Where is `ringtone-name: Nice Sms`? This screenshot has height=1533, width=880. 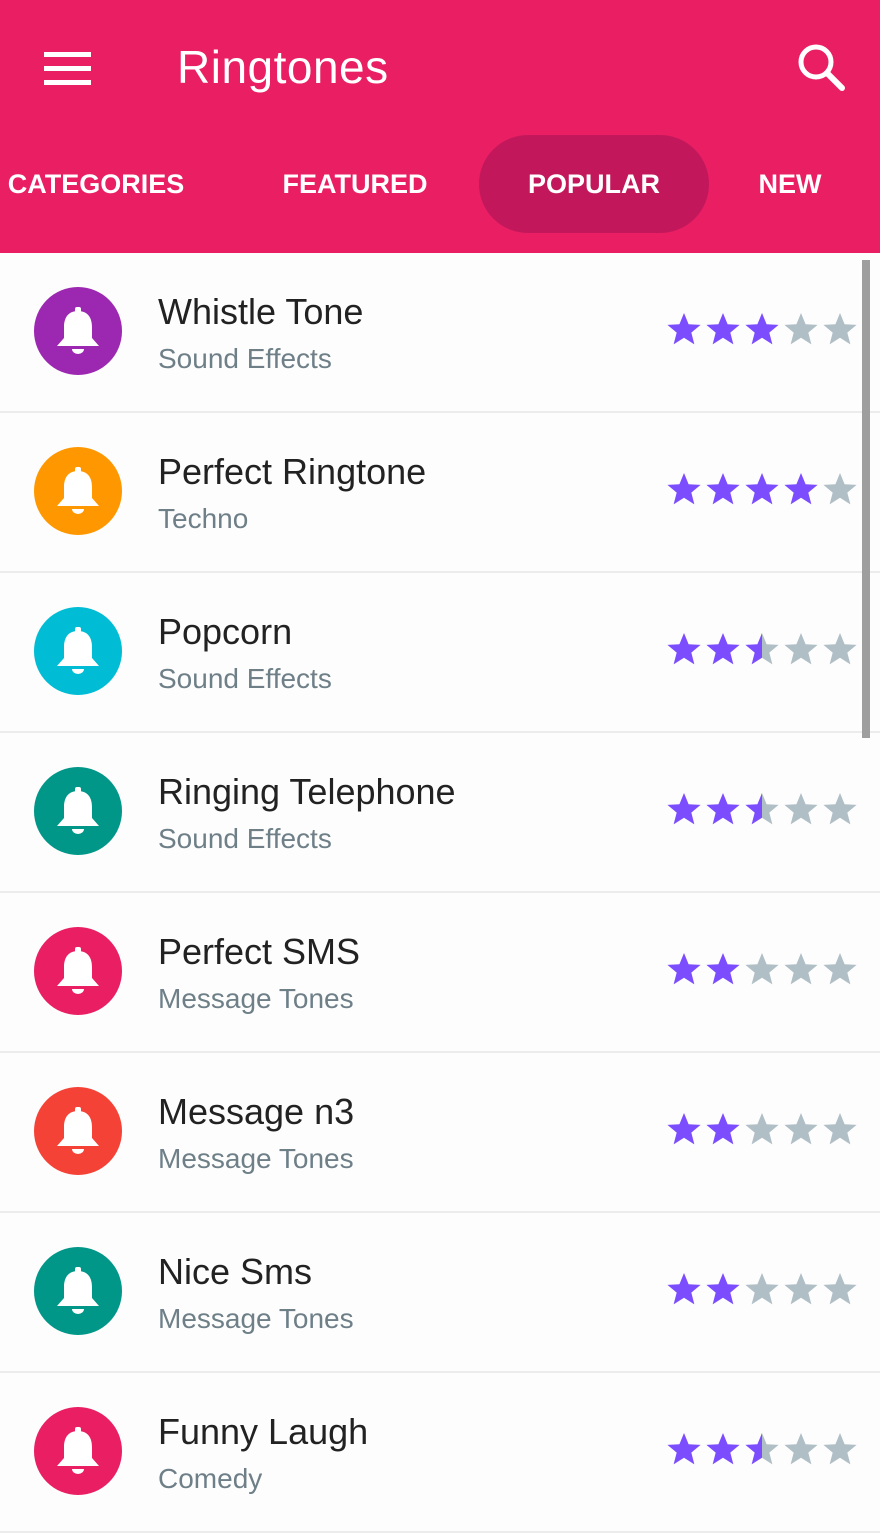 ringtone-name: Nice Sms is located at coordinates (235, 1271).